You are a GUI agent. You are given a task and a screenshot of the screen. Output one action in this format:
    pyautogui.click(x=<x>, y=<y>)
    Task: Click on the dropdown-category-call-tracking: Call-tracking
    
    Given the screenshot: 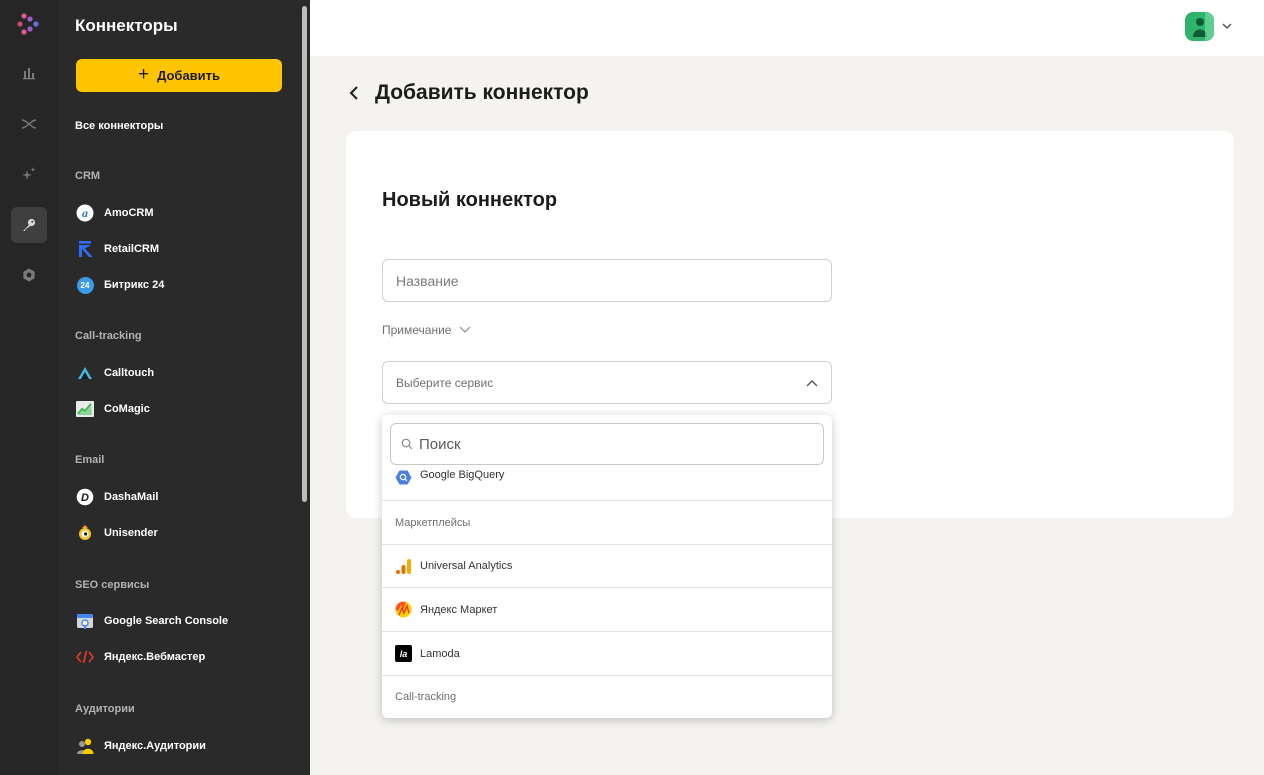 What is the action you would take?
    pyautogui.click(x=607, y=696)
    